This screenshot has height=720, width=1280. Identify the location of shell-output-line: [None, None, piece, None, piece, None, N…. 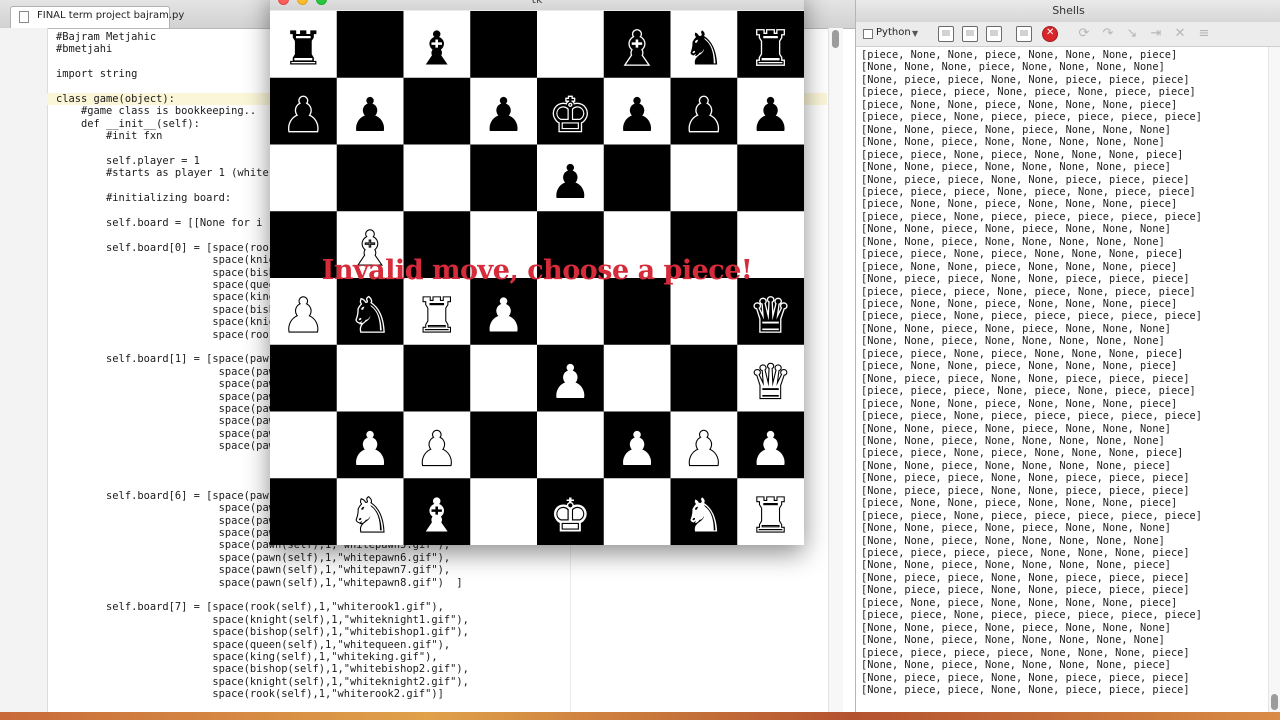
(1016, 428).